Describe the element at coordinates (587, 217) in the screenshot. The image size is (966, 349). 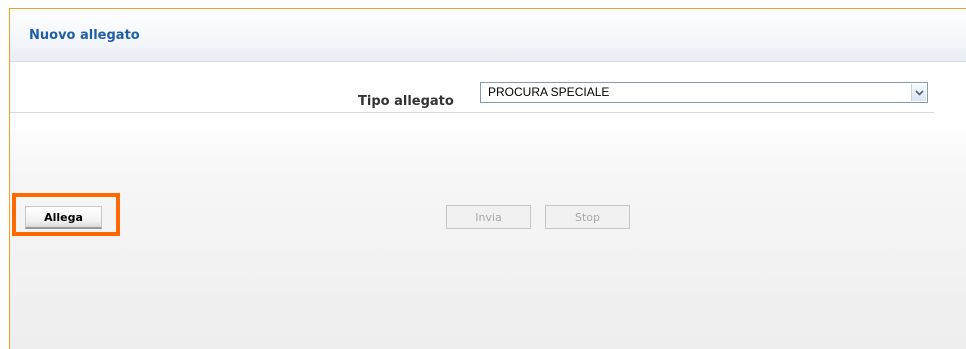
I see `stop-button: Stop` at that location.